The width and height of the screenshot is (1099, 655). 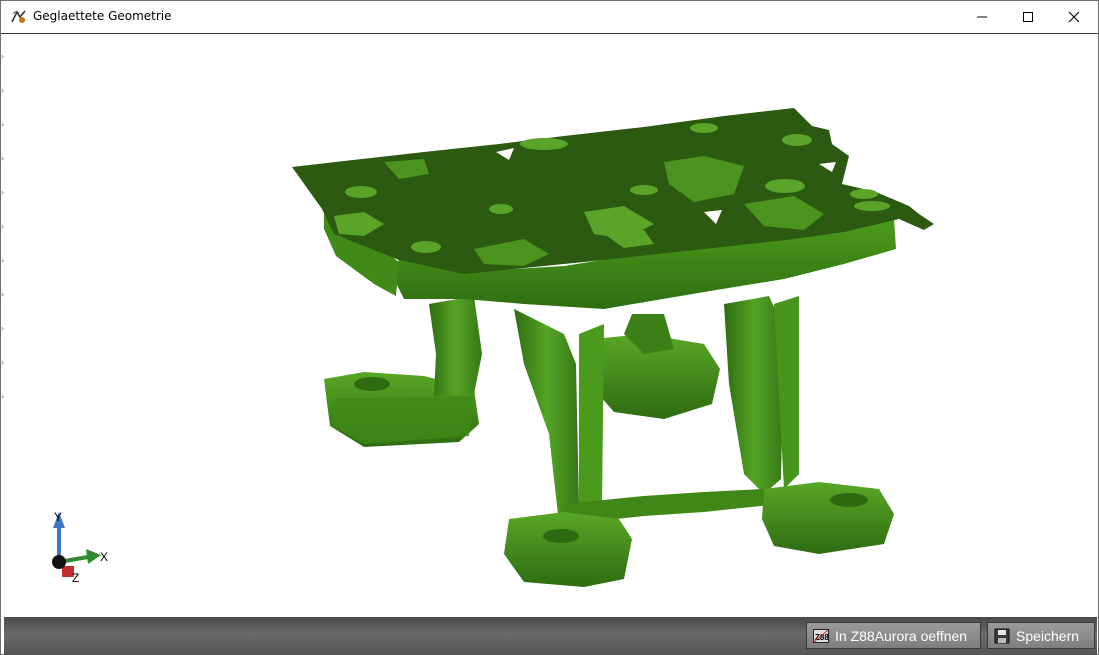 I want to click on bottom-toolbar: Z88 In Z88Aurora oeffnen Speichern, so click(x=550, y=636).